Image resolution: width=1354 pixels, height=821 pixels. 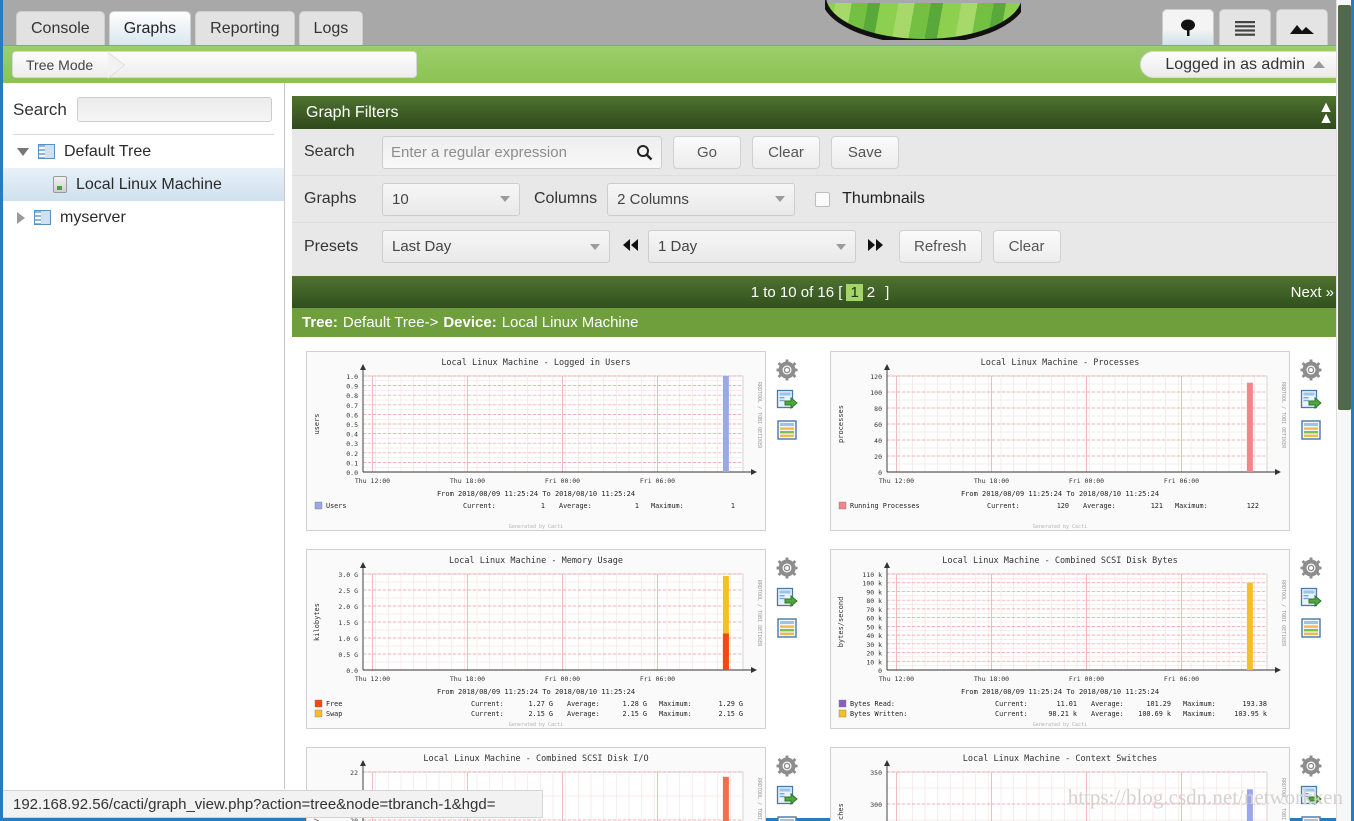 What do you see at coordinates (352, 377) in the screenshot?
I see `svg-text: 1.0` at bounding box center [352, 377].